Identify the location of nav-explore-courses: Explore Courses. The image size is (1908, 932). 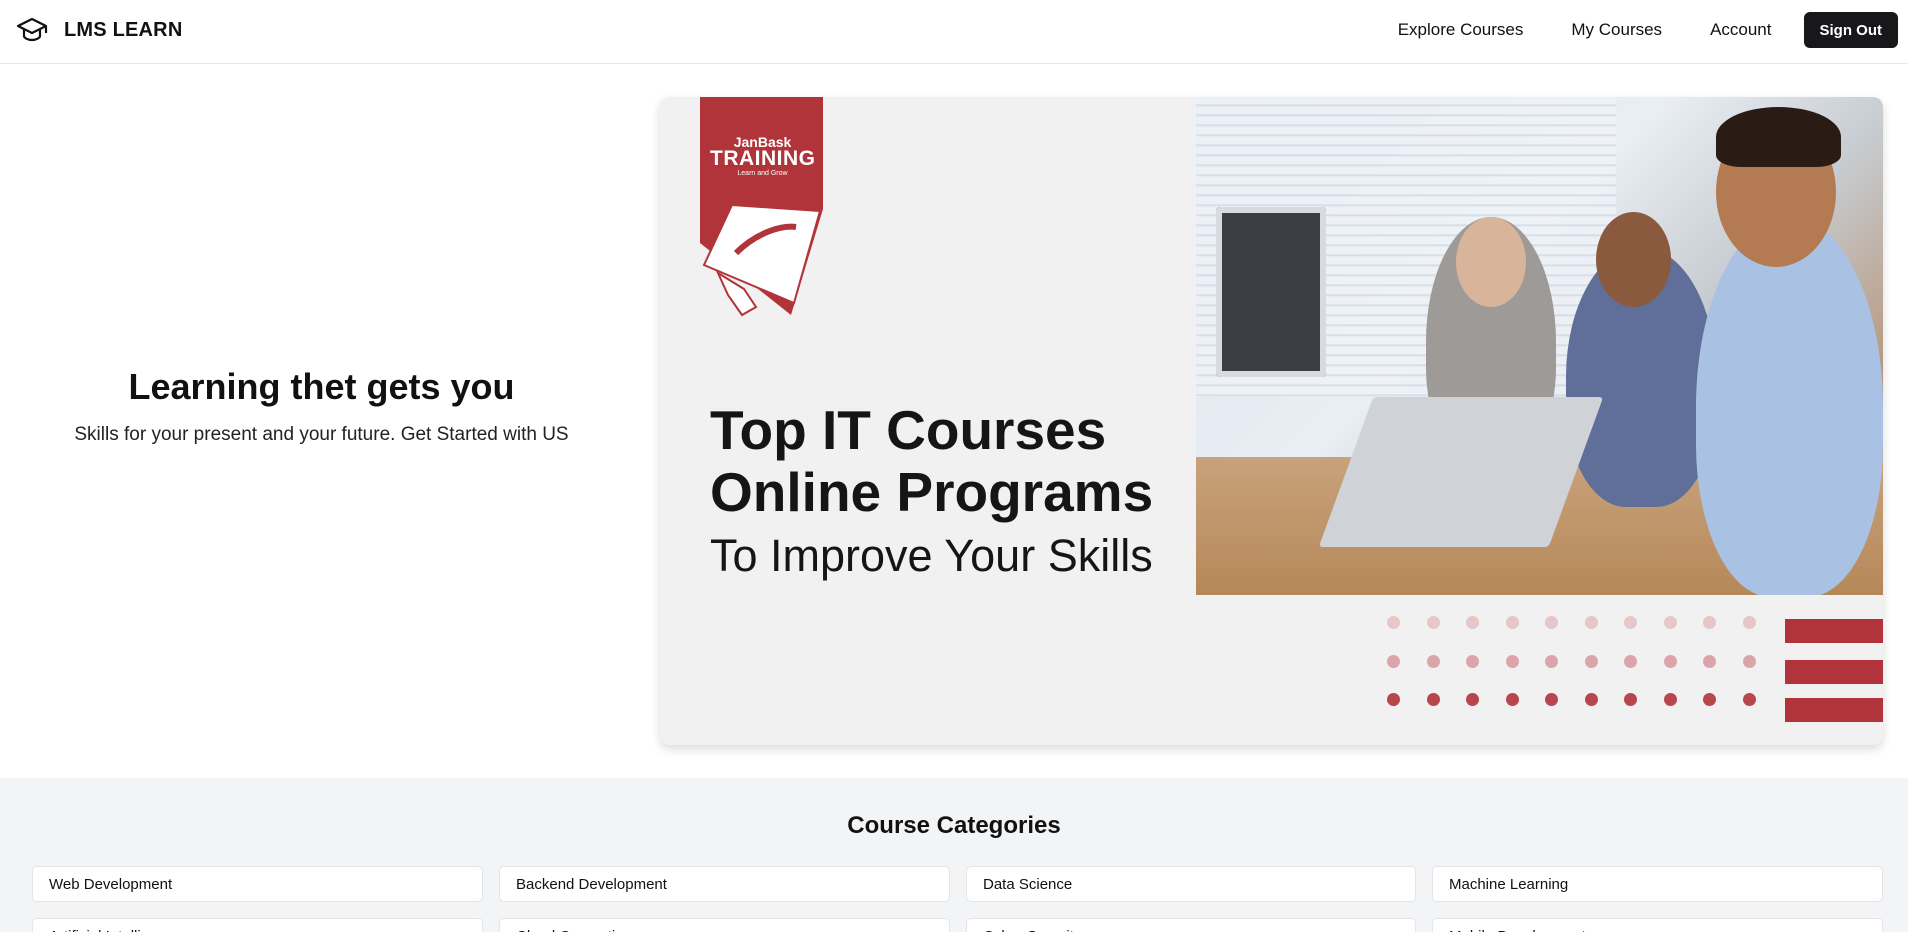
(1461, 30).